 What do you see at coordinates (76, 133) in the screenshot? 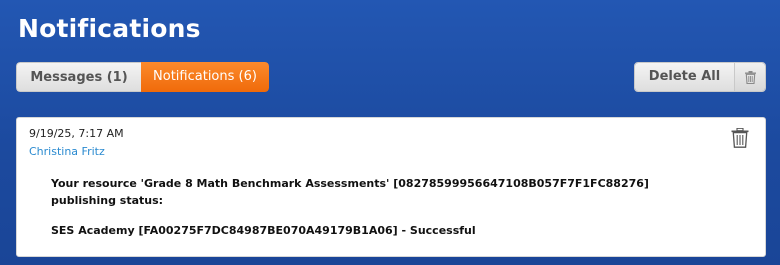
I see `notification-timestamp: 9/19/25, 7:17 AM` at bounding box center [76, 133].